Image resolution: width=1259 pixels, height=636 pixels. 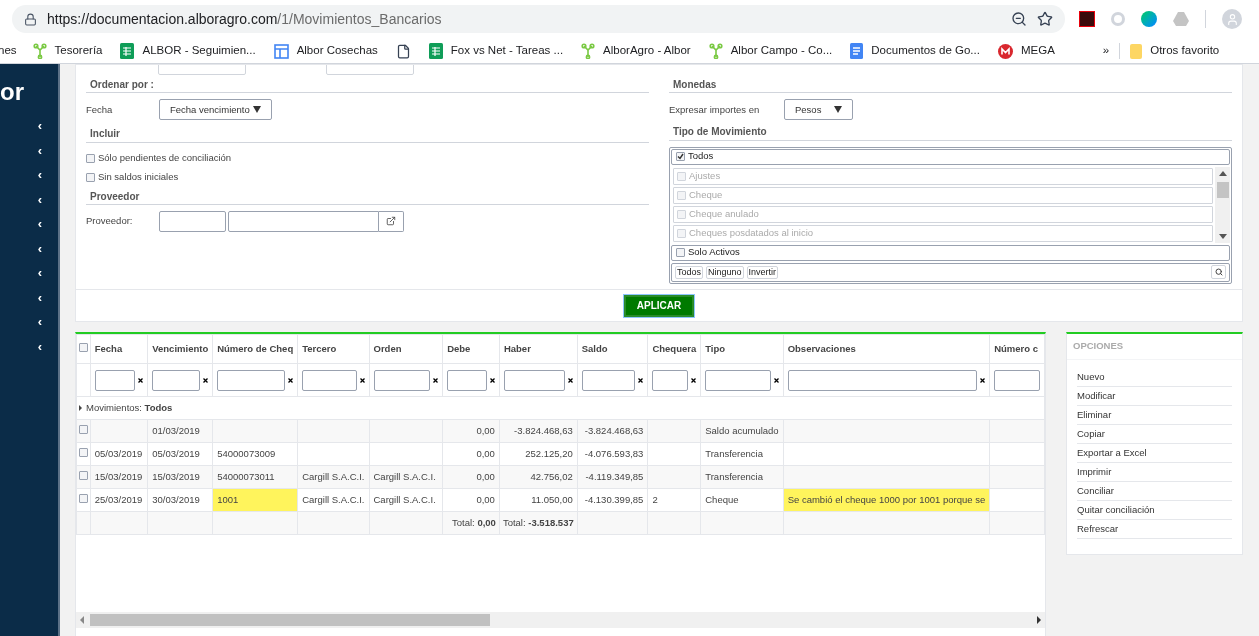 I want to click on bookmark-folder: Otros favorito, so click(x=1175, y=51).